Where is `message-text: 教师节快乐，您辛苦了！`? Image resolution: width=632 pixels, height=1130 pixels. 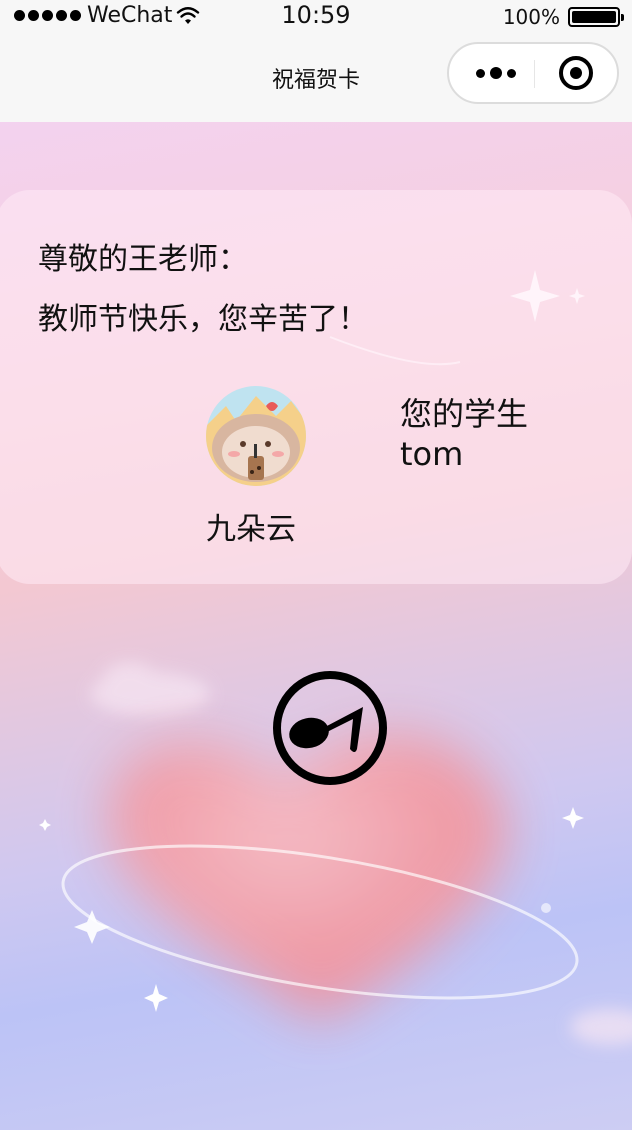 message-text: 教师节快乐，您辛苦了！ is located at coordinates (203, 319).